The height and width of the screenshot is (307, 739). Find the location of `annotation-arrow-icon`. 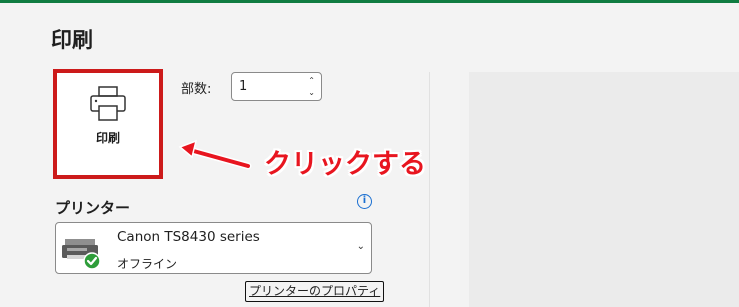

annotation-arrow-icon is located at coordinates (215, 154).